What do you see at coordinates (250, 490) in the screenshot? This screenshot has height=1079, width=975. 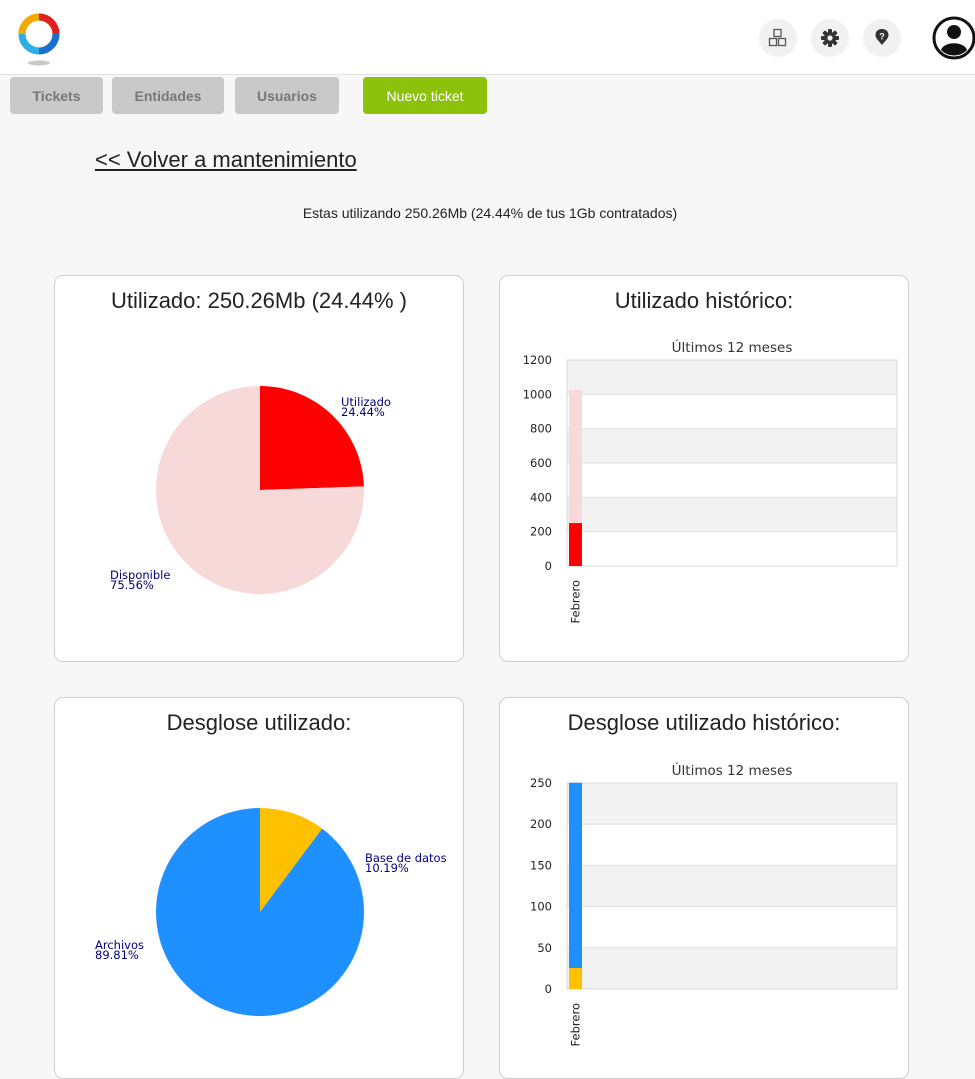 I see `used-pie-chart: Utilizado24.44%Disponible75.56%` at bounding box center [250, 490].